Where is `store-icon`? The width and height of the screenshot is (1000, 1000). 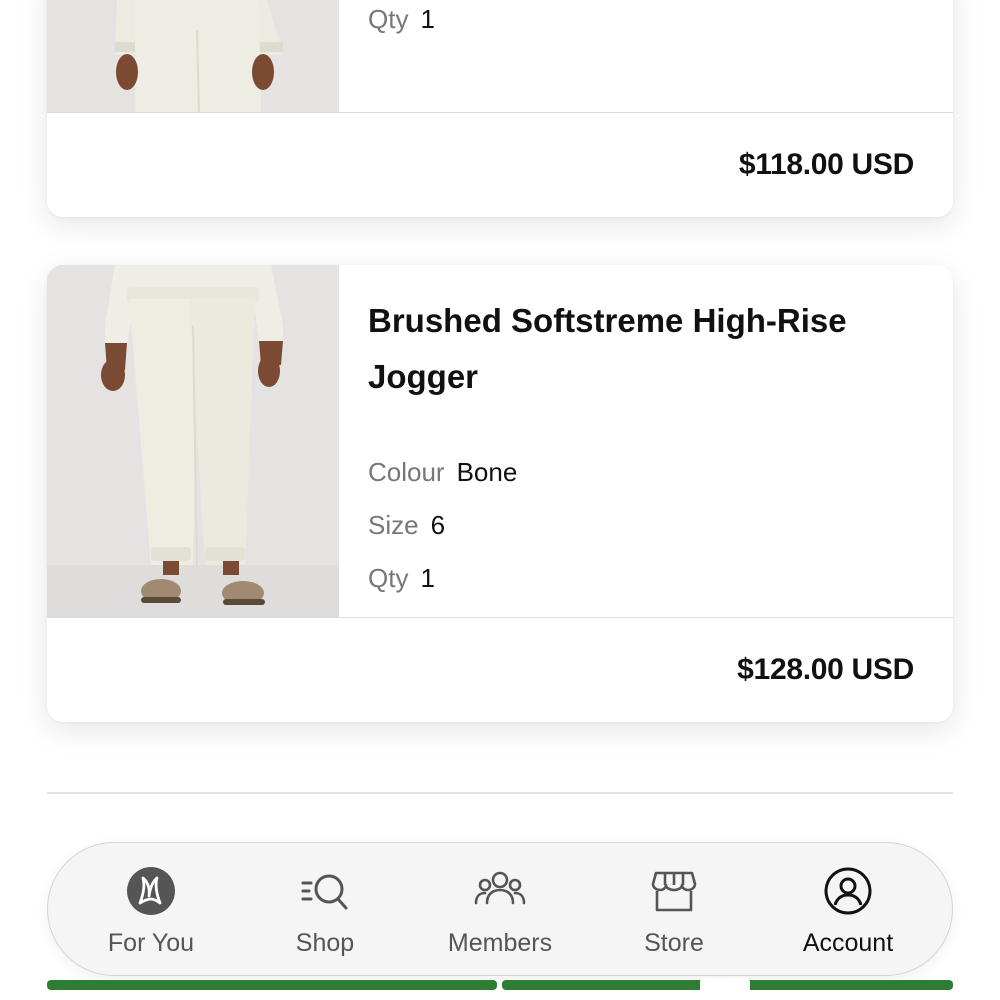 store-icon is located at coordinates (674, 891).